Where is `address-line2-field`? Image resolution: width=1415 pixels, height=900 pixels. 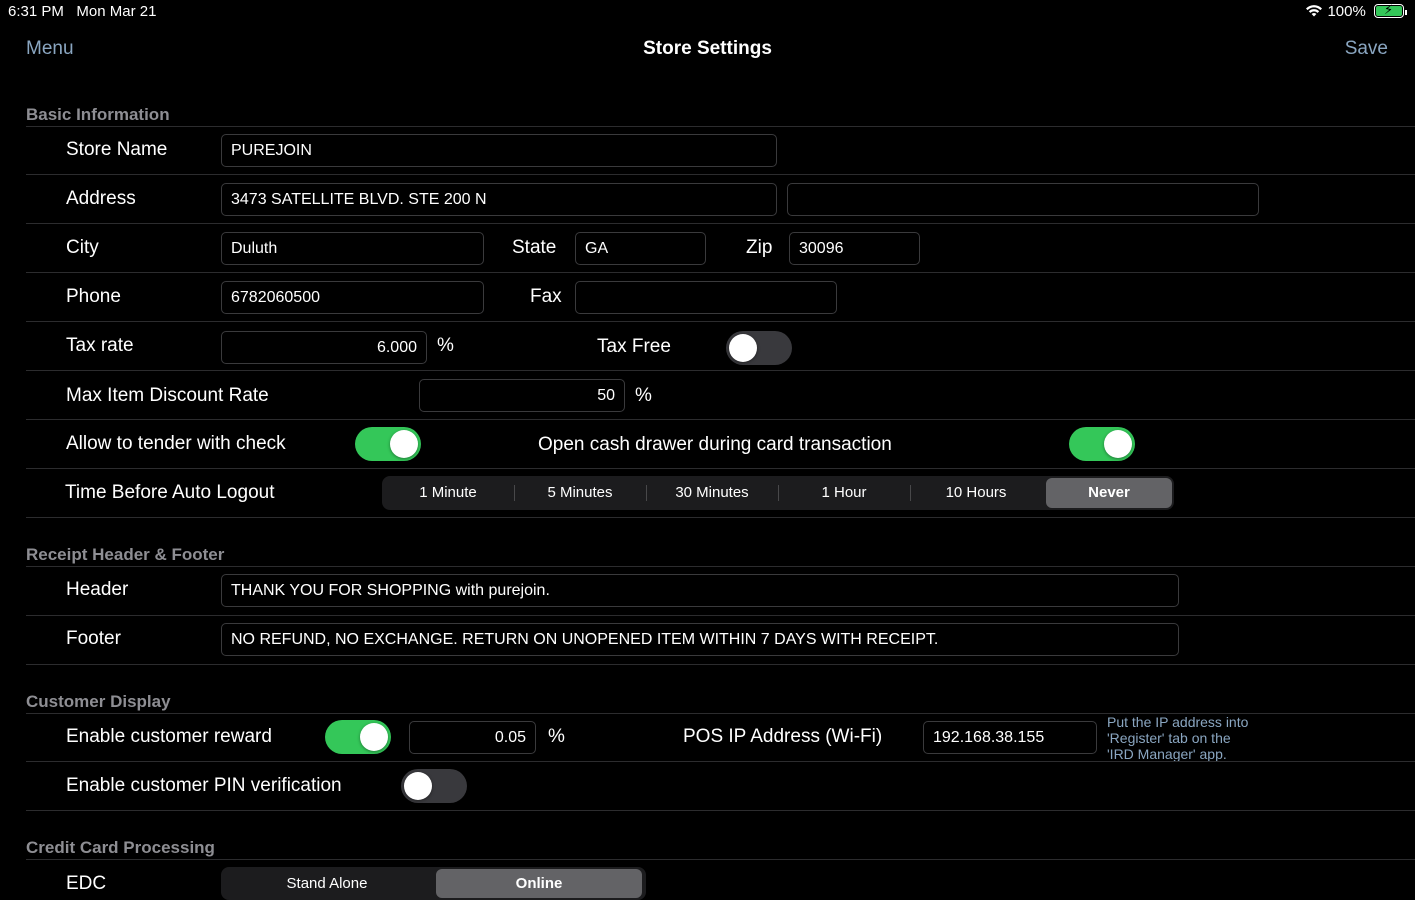 address-line2-field is located at coordinates (1023, 199).